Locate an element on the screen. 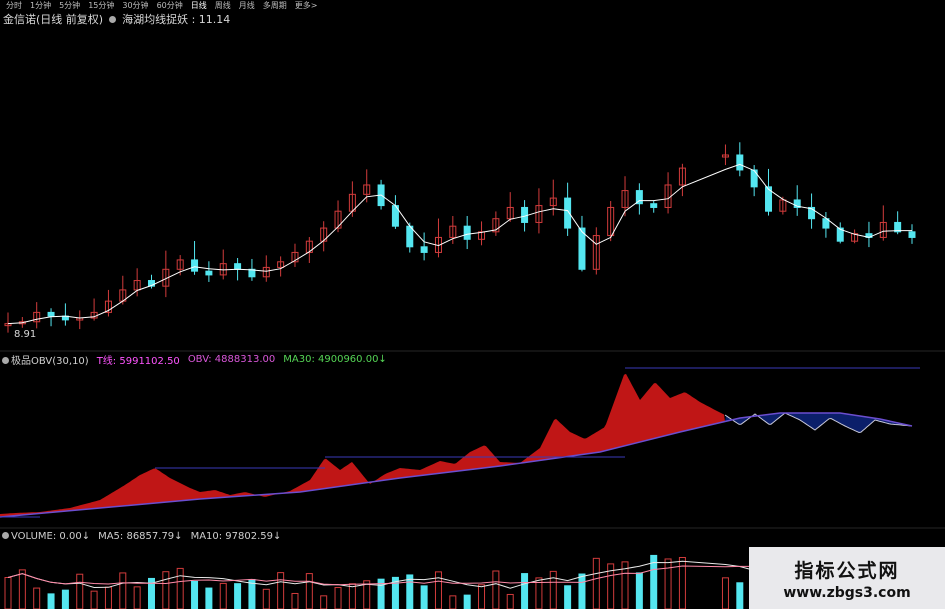  volume-ma10-value: MA10: 97802.59↓ is located at coordinates (236, 536).